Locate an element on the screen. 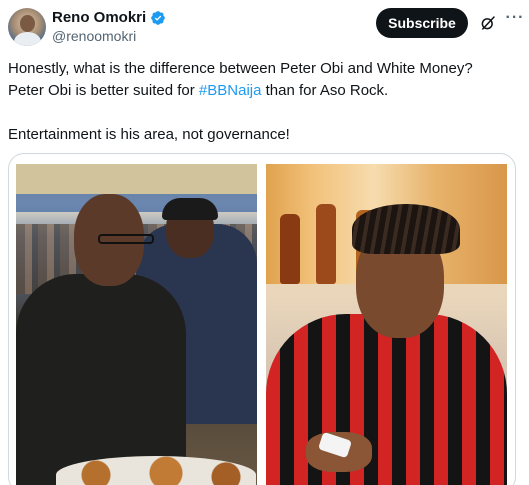  hashtag-link: #BBNaija is located at coordinates (230, 90).